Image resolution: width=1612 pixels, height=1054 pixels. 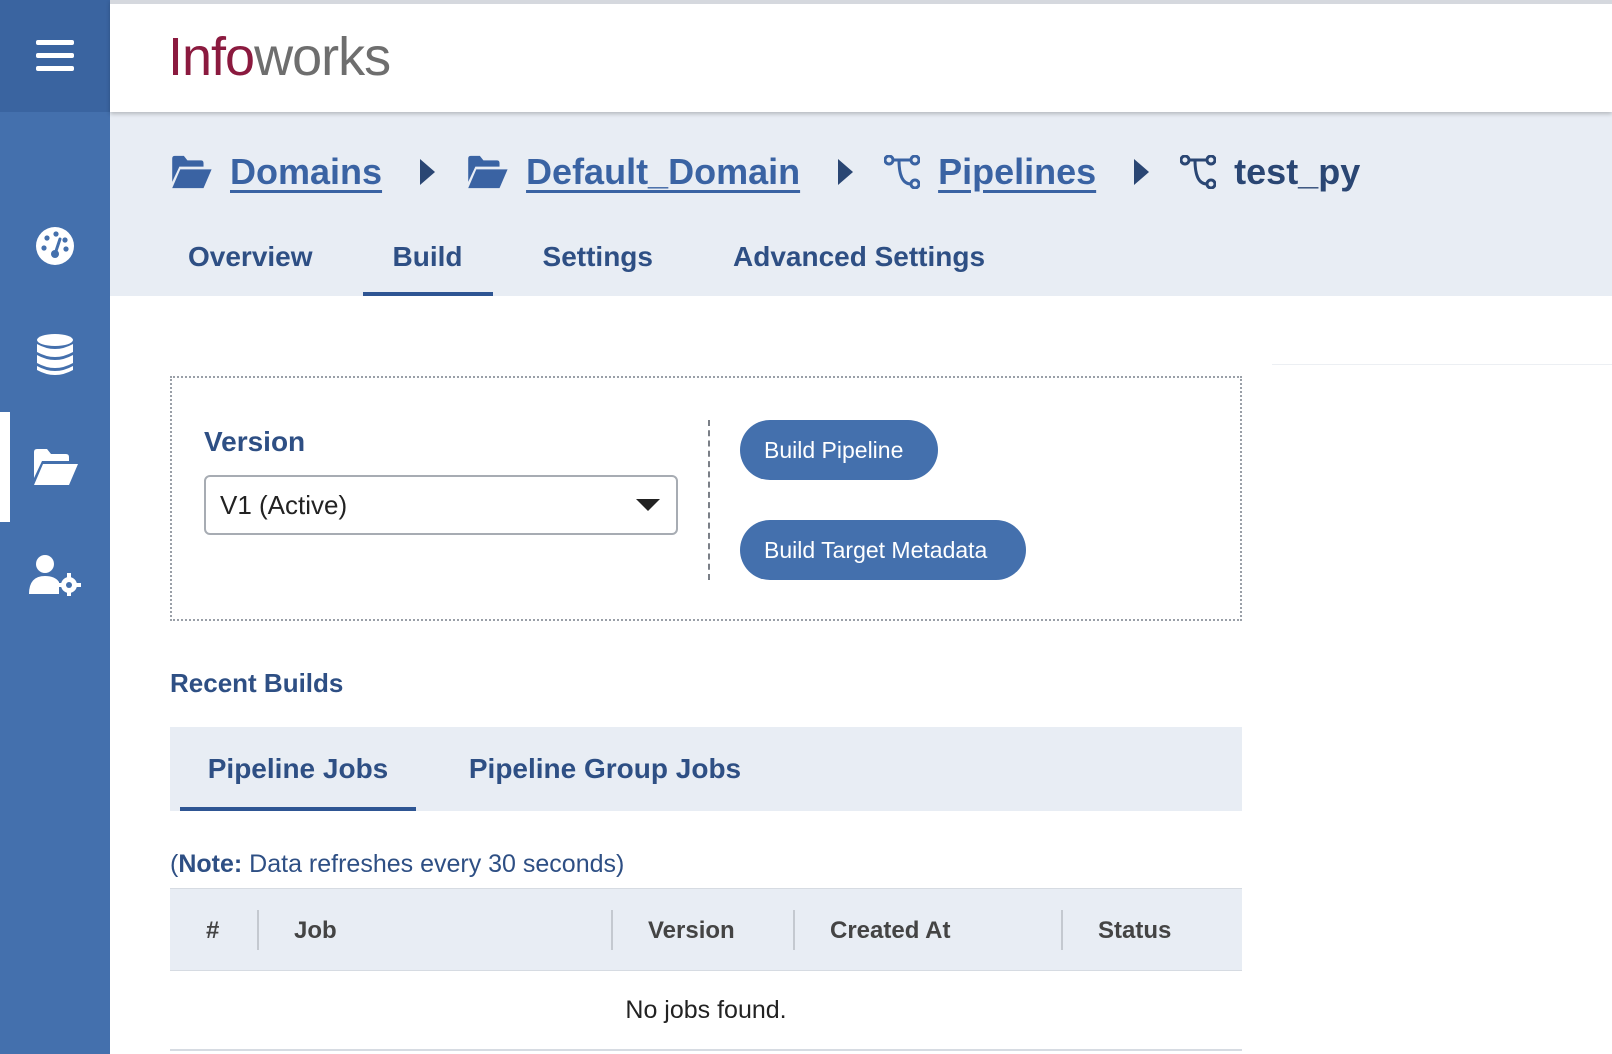 I want to click on tab-advanced-settings: Advanced Settings, so click(x=859, y=257).